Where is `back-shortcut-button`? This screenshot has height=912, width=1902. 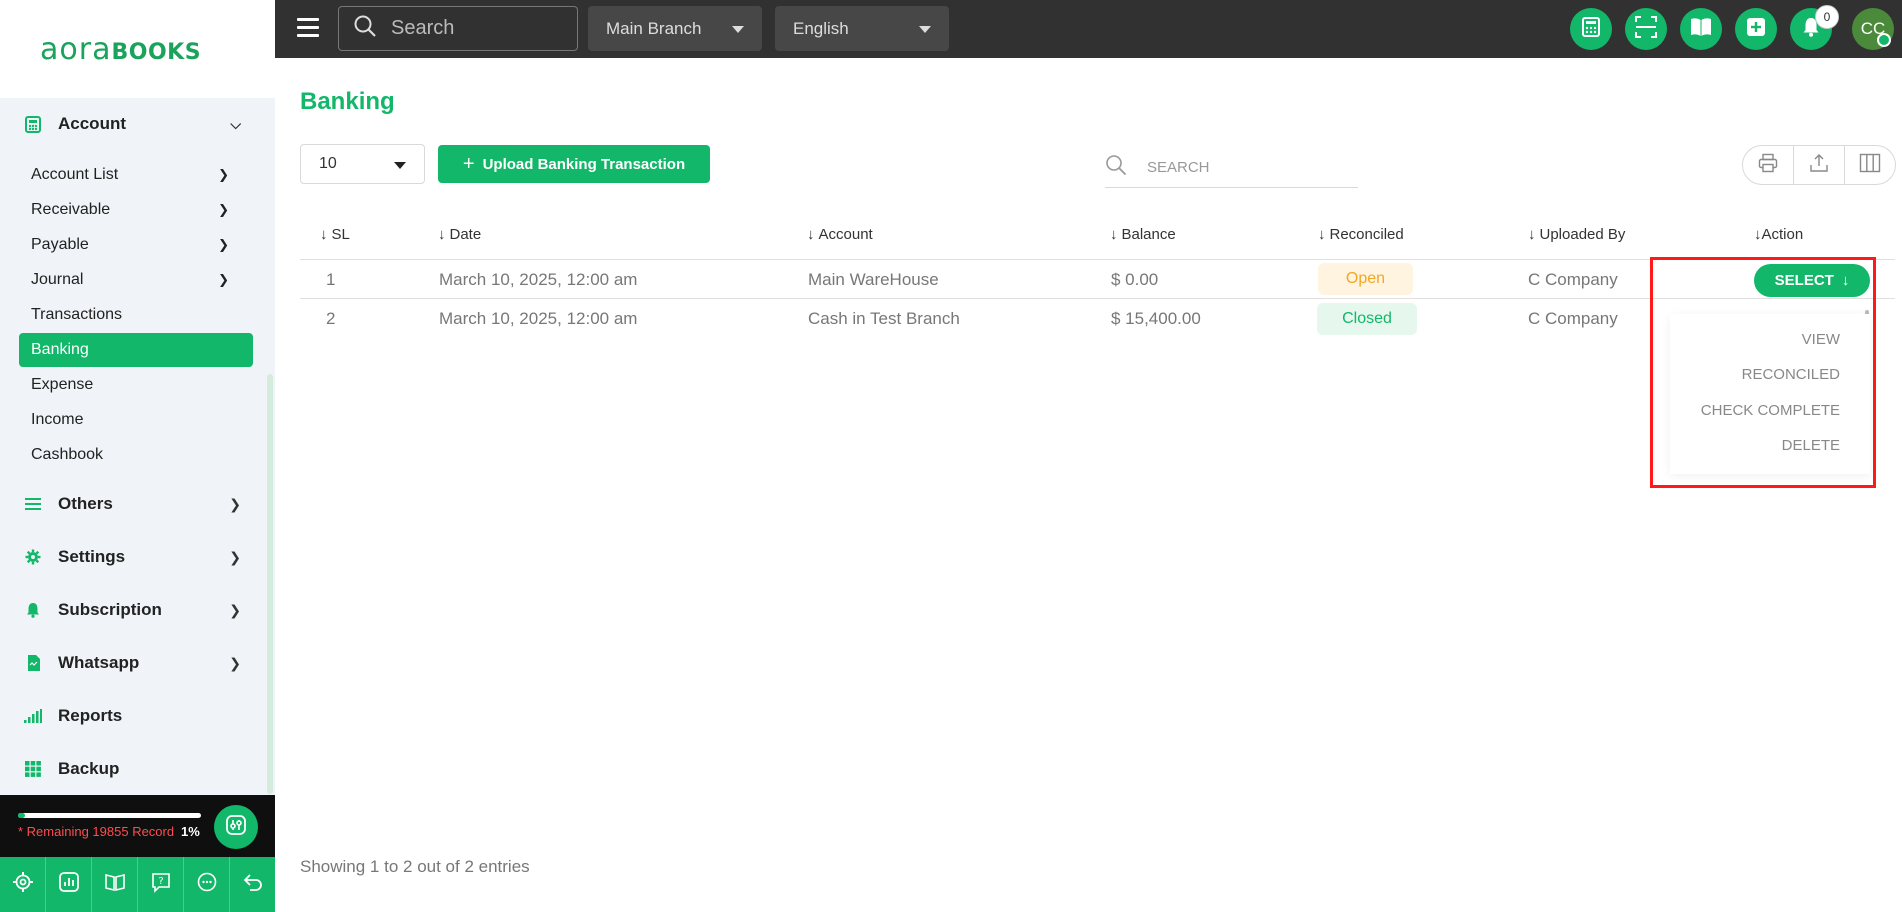
back-shortcut-button is located at coordinates (252, 884).